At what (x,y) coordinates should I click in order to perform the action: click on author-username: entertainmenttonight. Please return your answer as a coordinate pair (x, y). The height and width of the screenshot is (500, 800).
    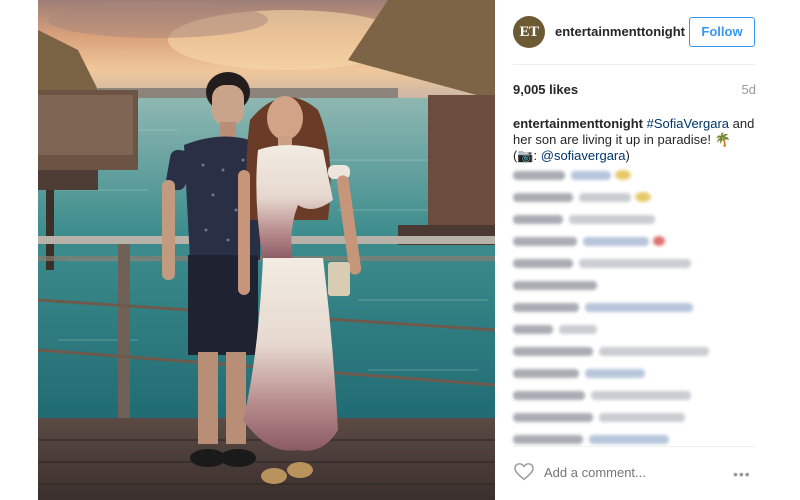
    Looking at the image, I should click on (622, 31).